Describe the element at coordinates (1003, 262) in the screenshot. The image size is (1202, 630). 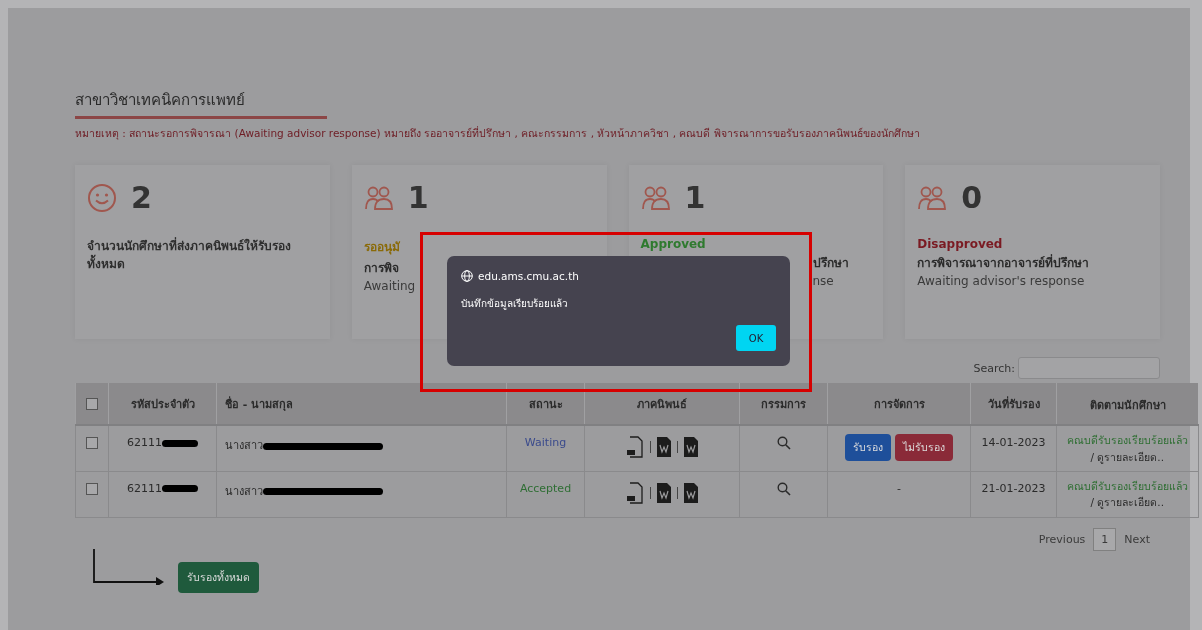
I see `stat-line: การพิจารณาจากอาจารย์ที่ปรึกษา` at that location.